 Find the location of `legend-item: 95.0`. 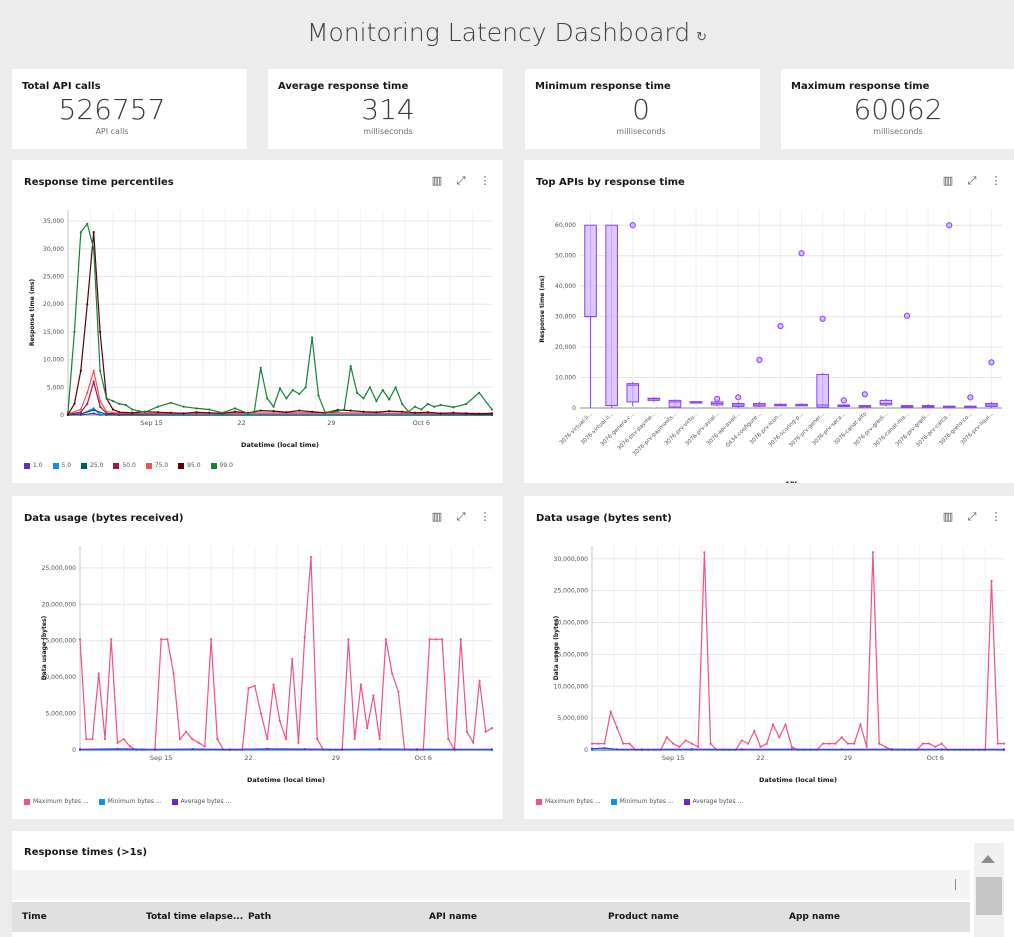

legend-item: 95.0 is located at coordinates (189, 465).